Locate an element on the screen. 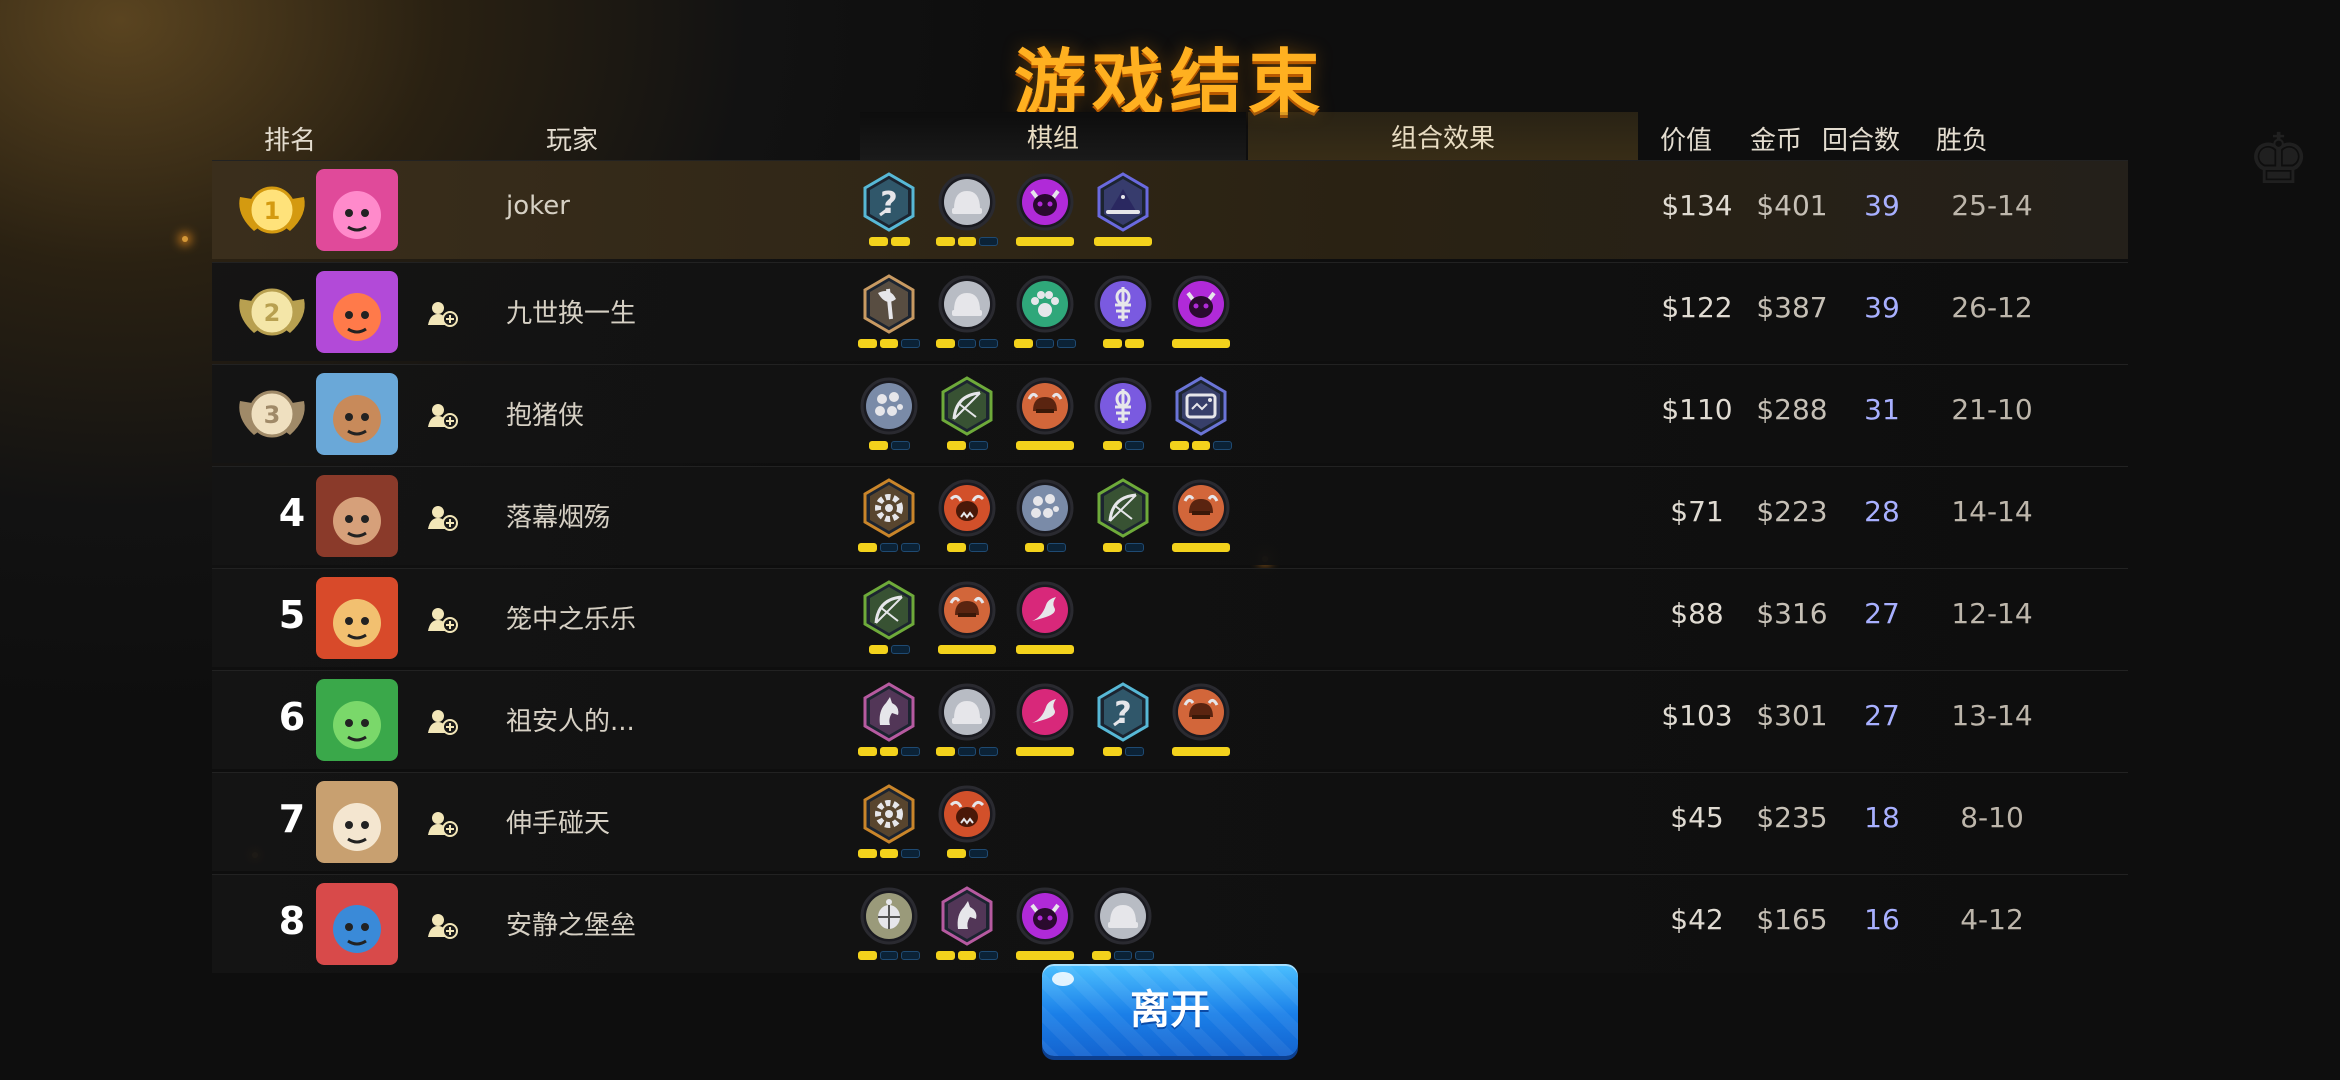  rank-medal-icon: 2 is located at coordinates (272, 312).